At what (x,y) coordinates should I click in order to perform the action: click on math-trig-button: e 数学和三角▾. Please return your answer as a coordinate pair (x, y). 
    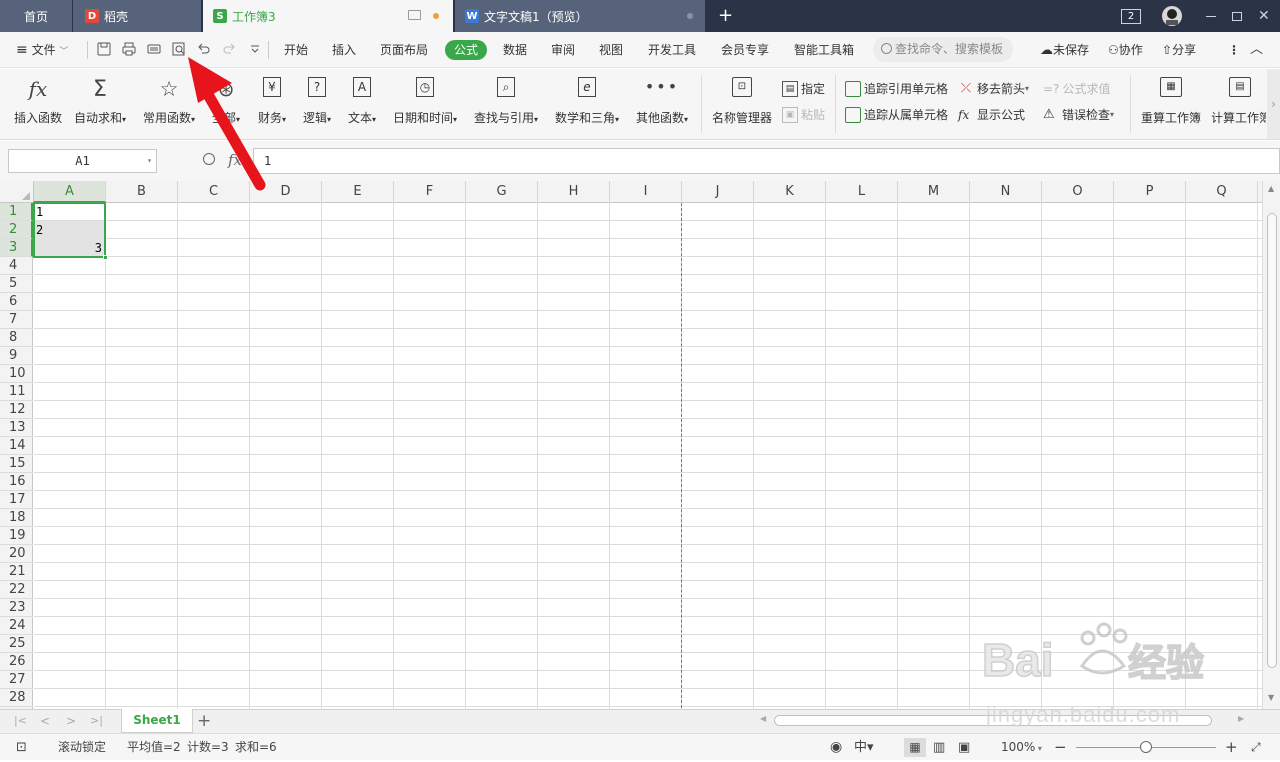
    Looking at the image, I should click on (587, 101).